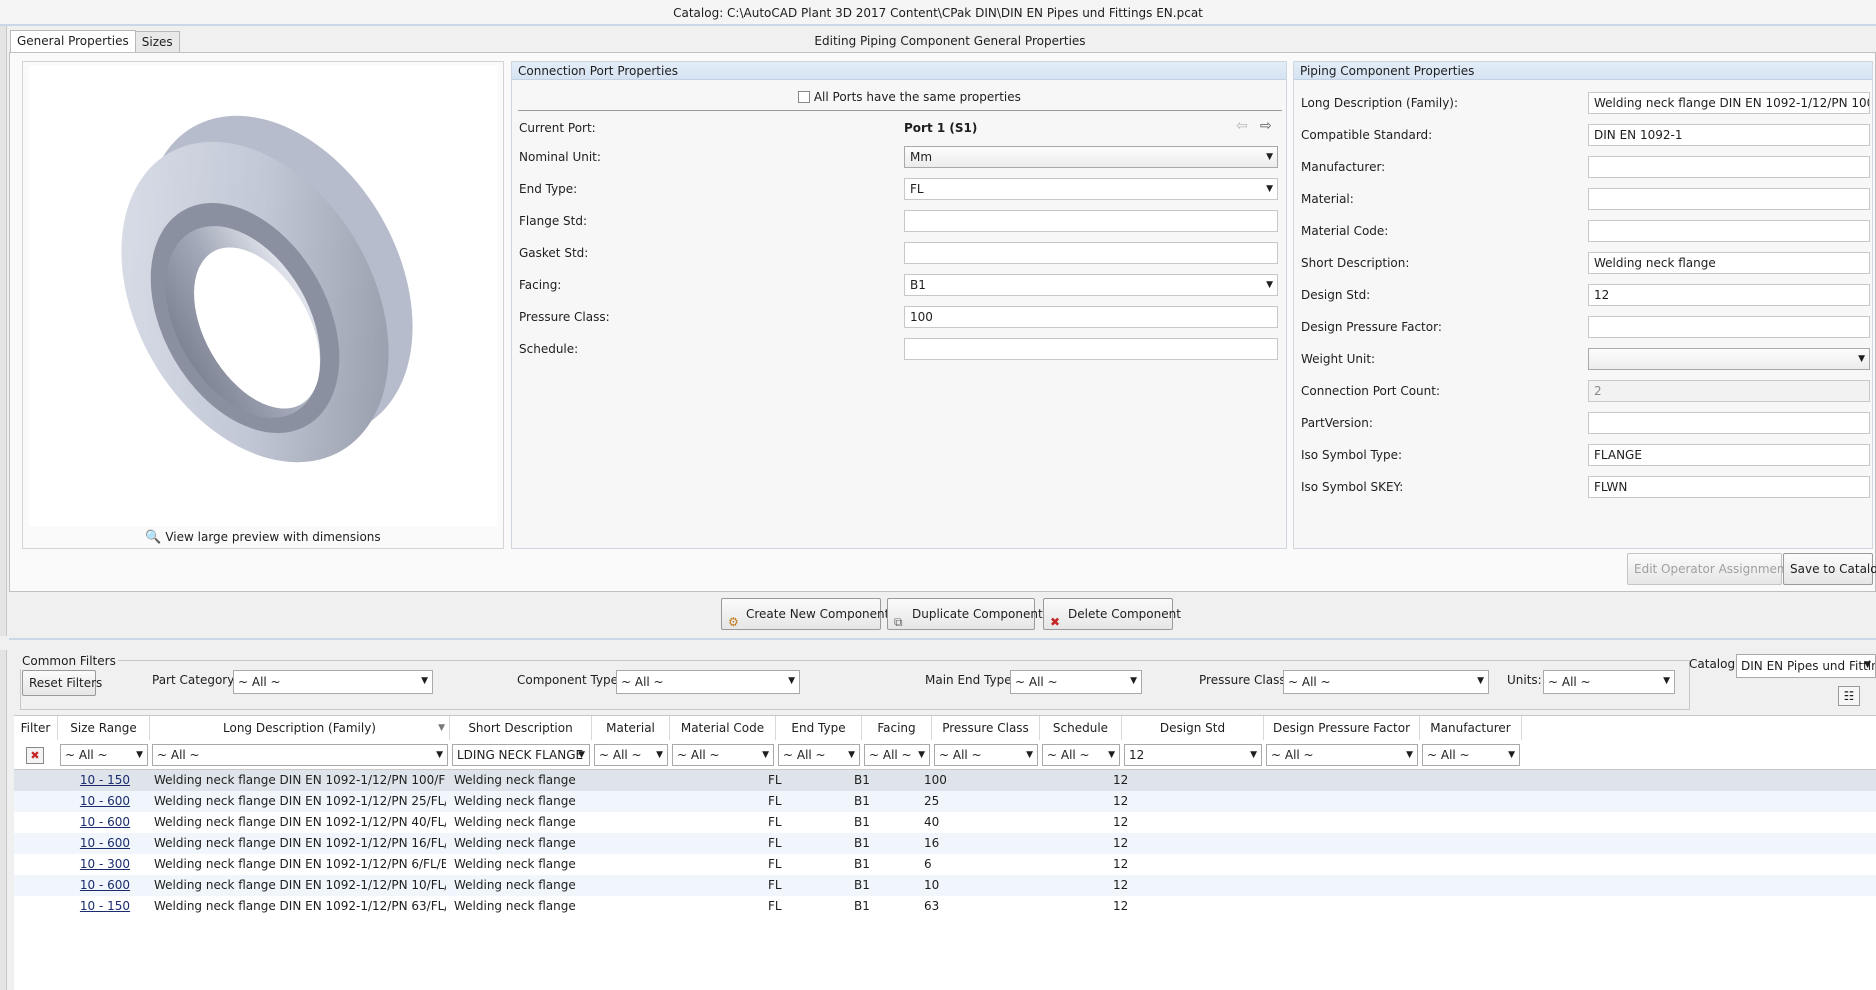  What do you see at coordinates (631, 728) in the screenshot?
I see `column-header-material: Material` at bounding box center [631, 728].